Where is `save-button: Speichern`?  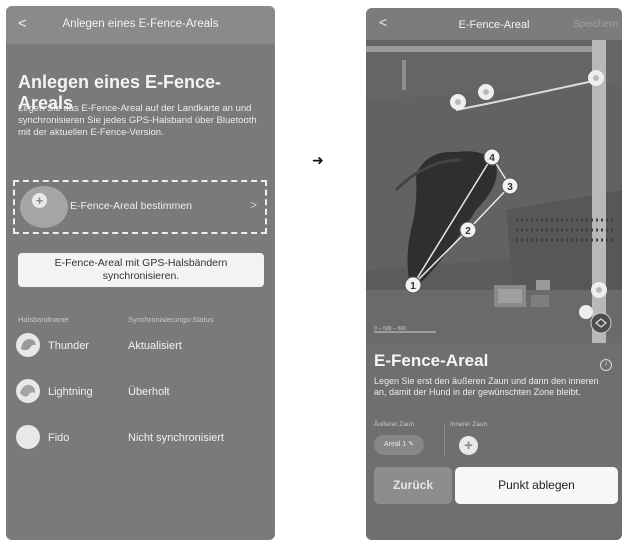
save-button: Speichern is located at coordinates (595, 24).